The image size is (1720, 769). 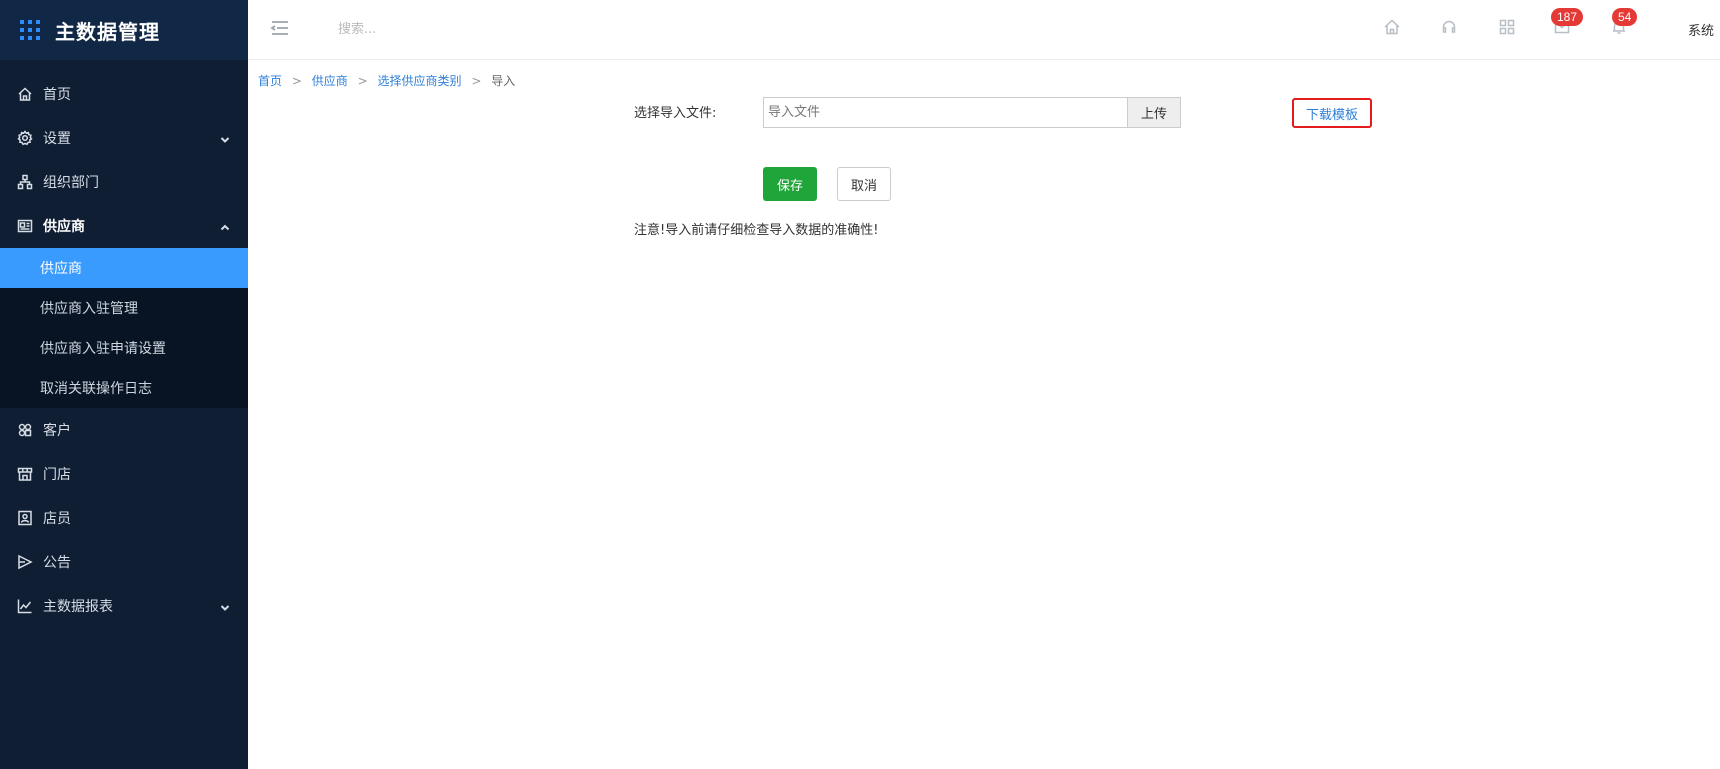 I want to click on sidebar-subitem-unlink-log: 取消关联操作日志, so click(x=124, y=388).